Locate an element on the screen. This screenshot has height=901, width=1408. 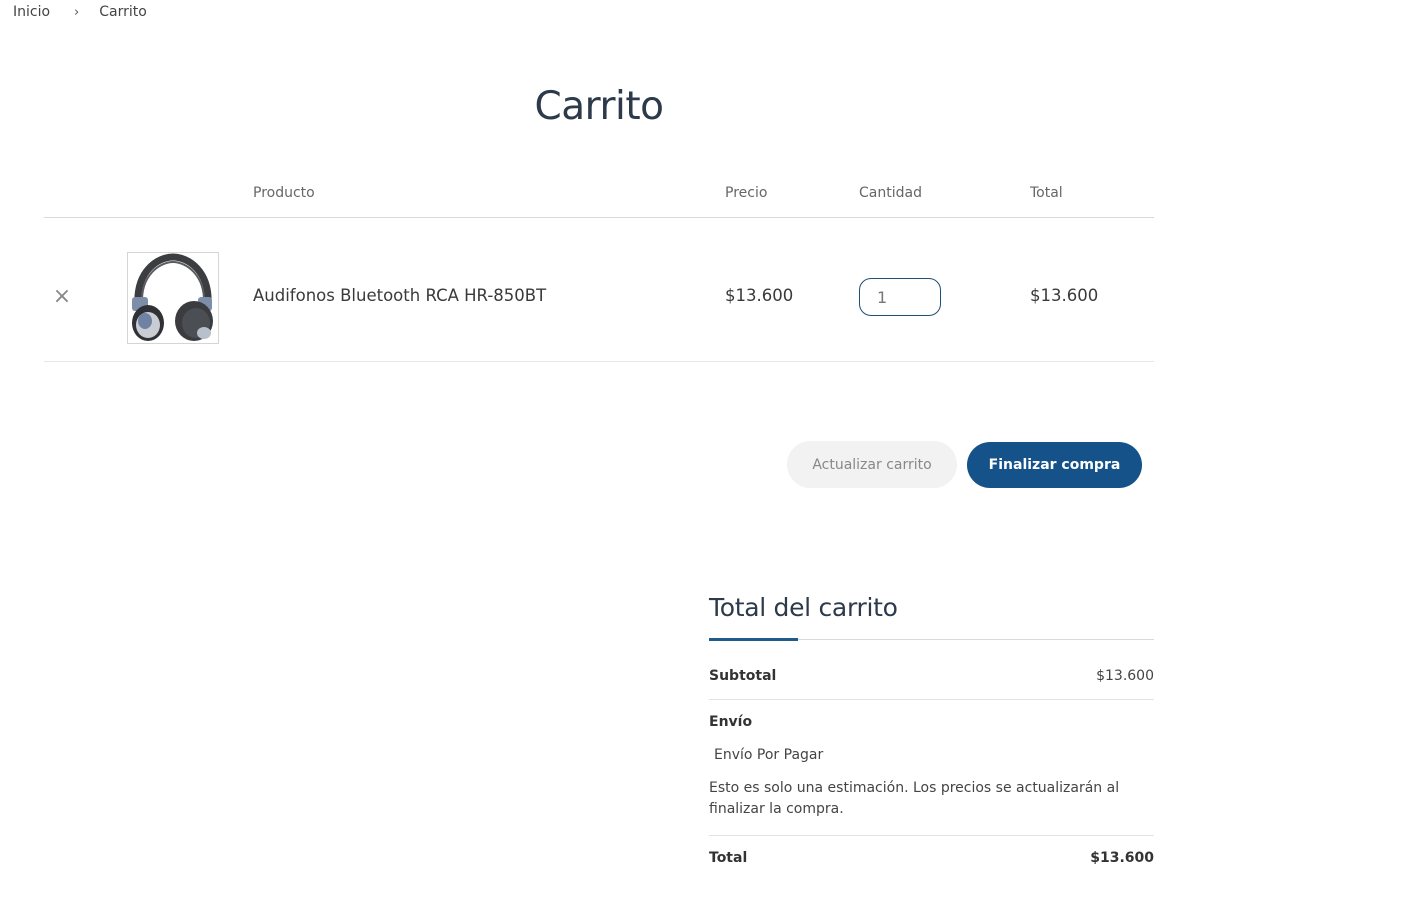
subtotal-value: $13.600 is located at coordinates (1125, 676).